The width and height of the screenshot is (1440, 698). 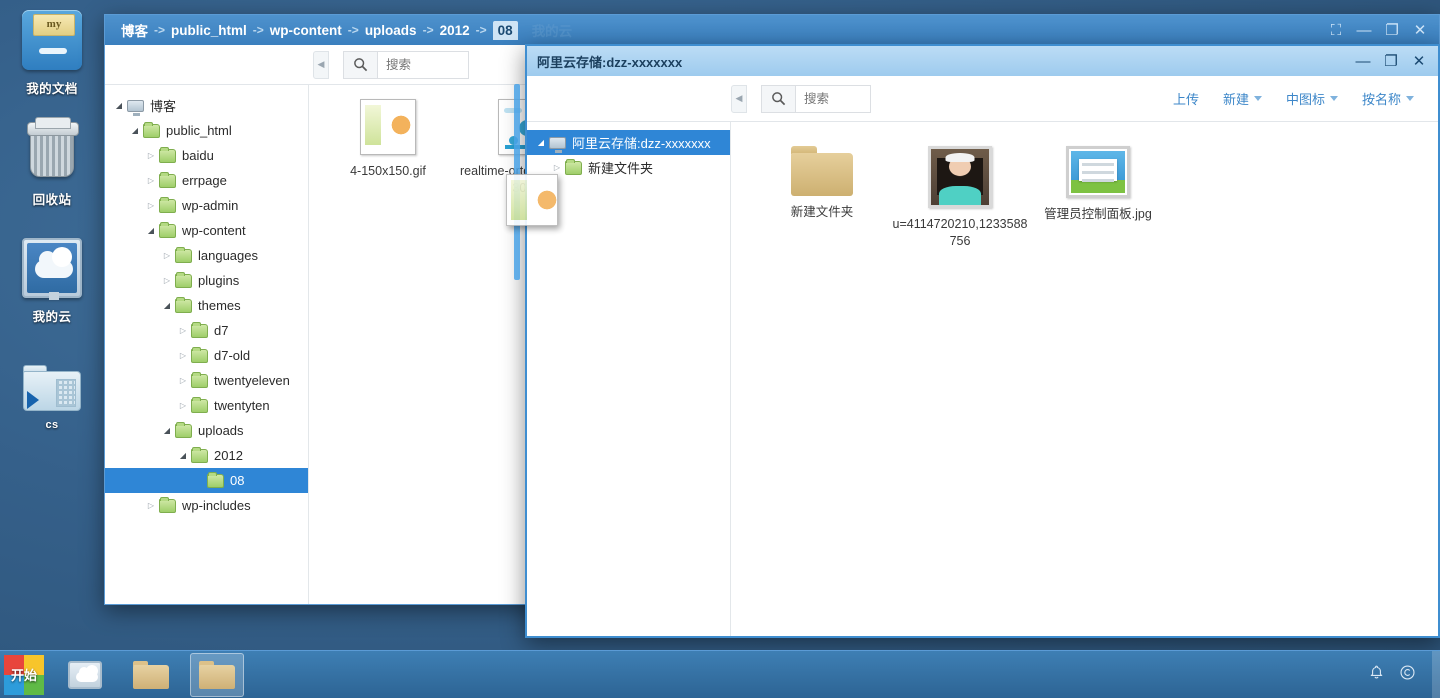 What do you see at coordinates (552, 31) in the screenshot?
I see `breadcrumb-ghost-label: 我的云` at bounding box center [552, 31].